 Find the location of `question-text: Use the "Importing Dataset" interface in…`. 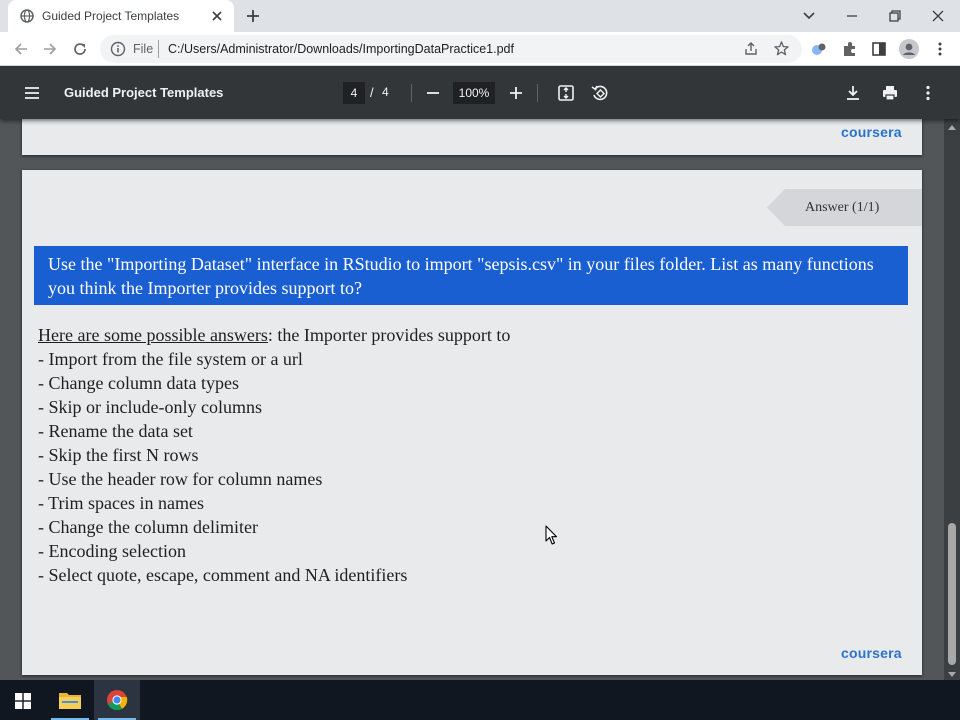

question-text: Use the "Importing Dataset" interface in… is located at coordinates (461, 276).